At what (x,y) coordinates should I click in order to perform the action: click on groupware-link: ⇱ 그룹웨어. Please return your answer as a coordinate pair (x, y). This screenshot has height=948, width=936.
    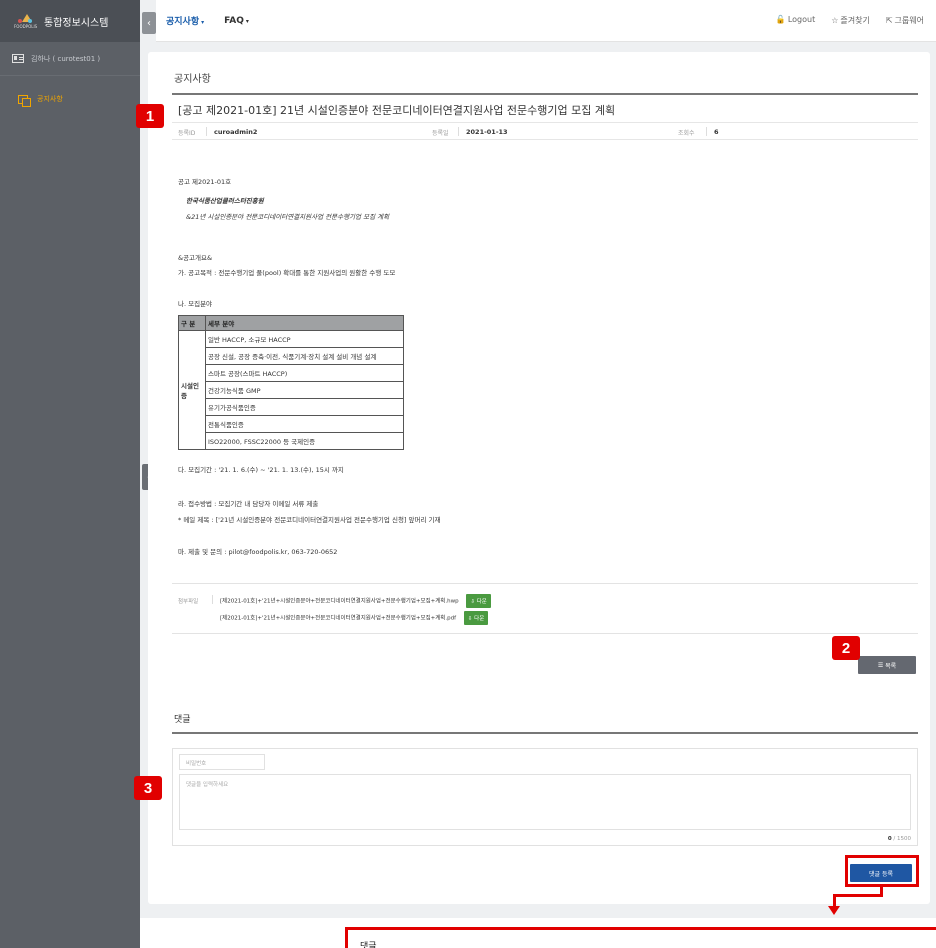
    Looking at the image, I should click on (905, 20).